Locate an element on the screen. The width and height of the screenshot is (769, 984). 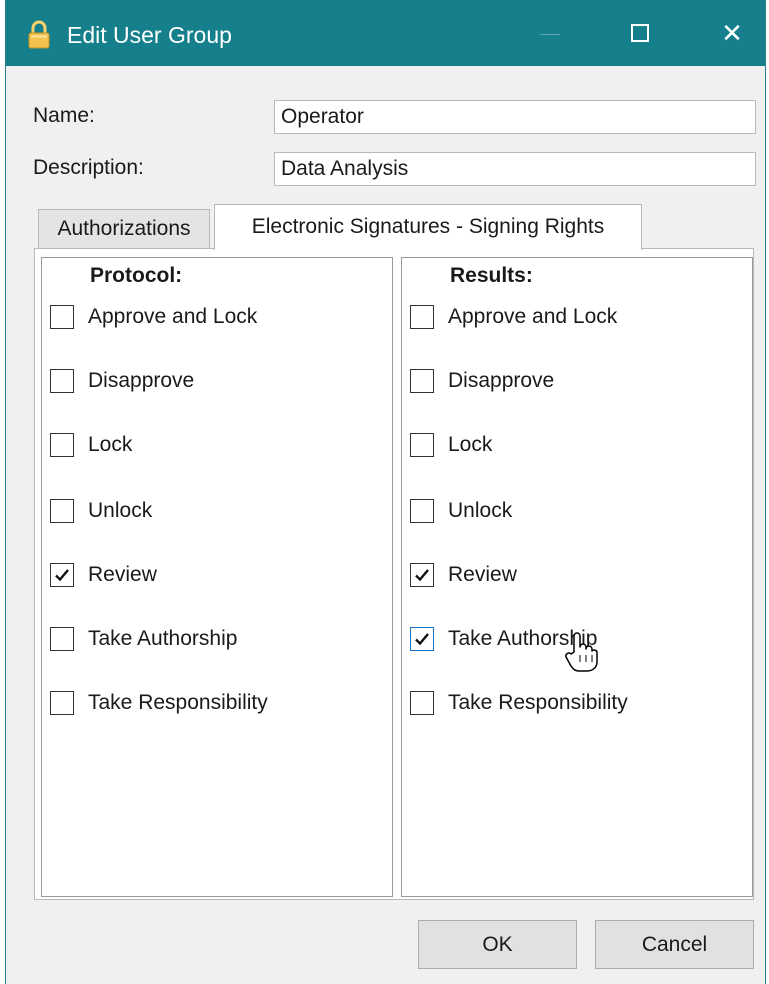
protocol-checkbox-review is located at coordinates (62, 575).